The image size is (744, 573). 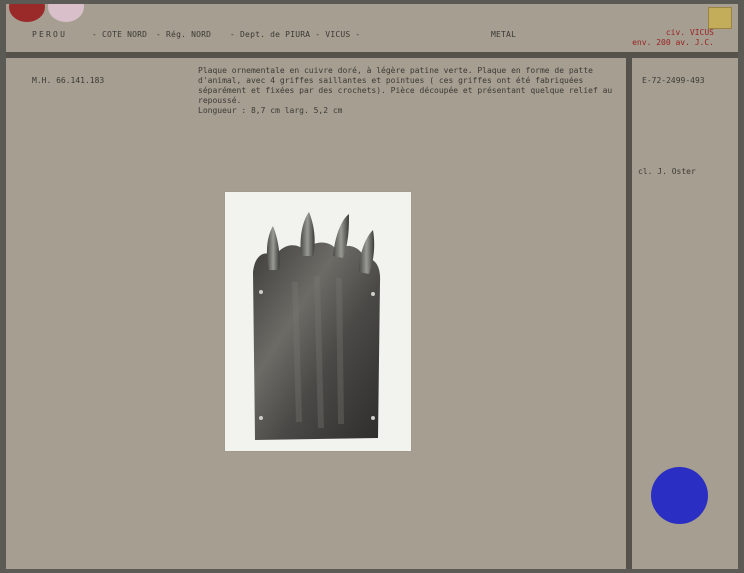 I want to click on country-label: PEROU, so click(x=50, y=34).